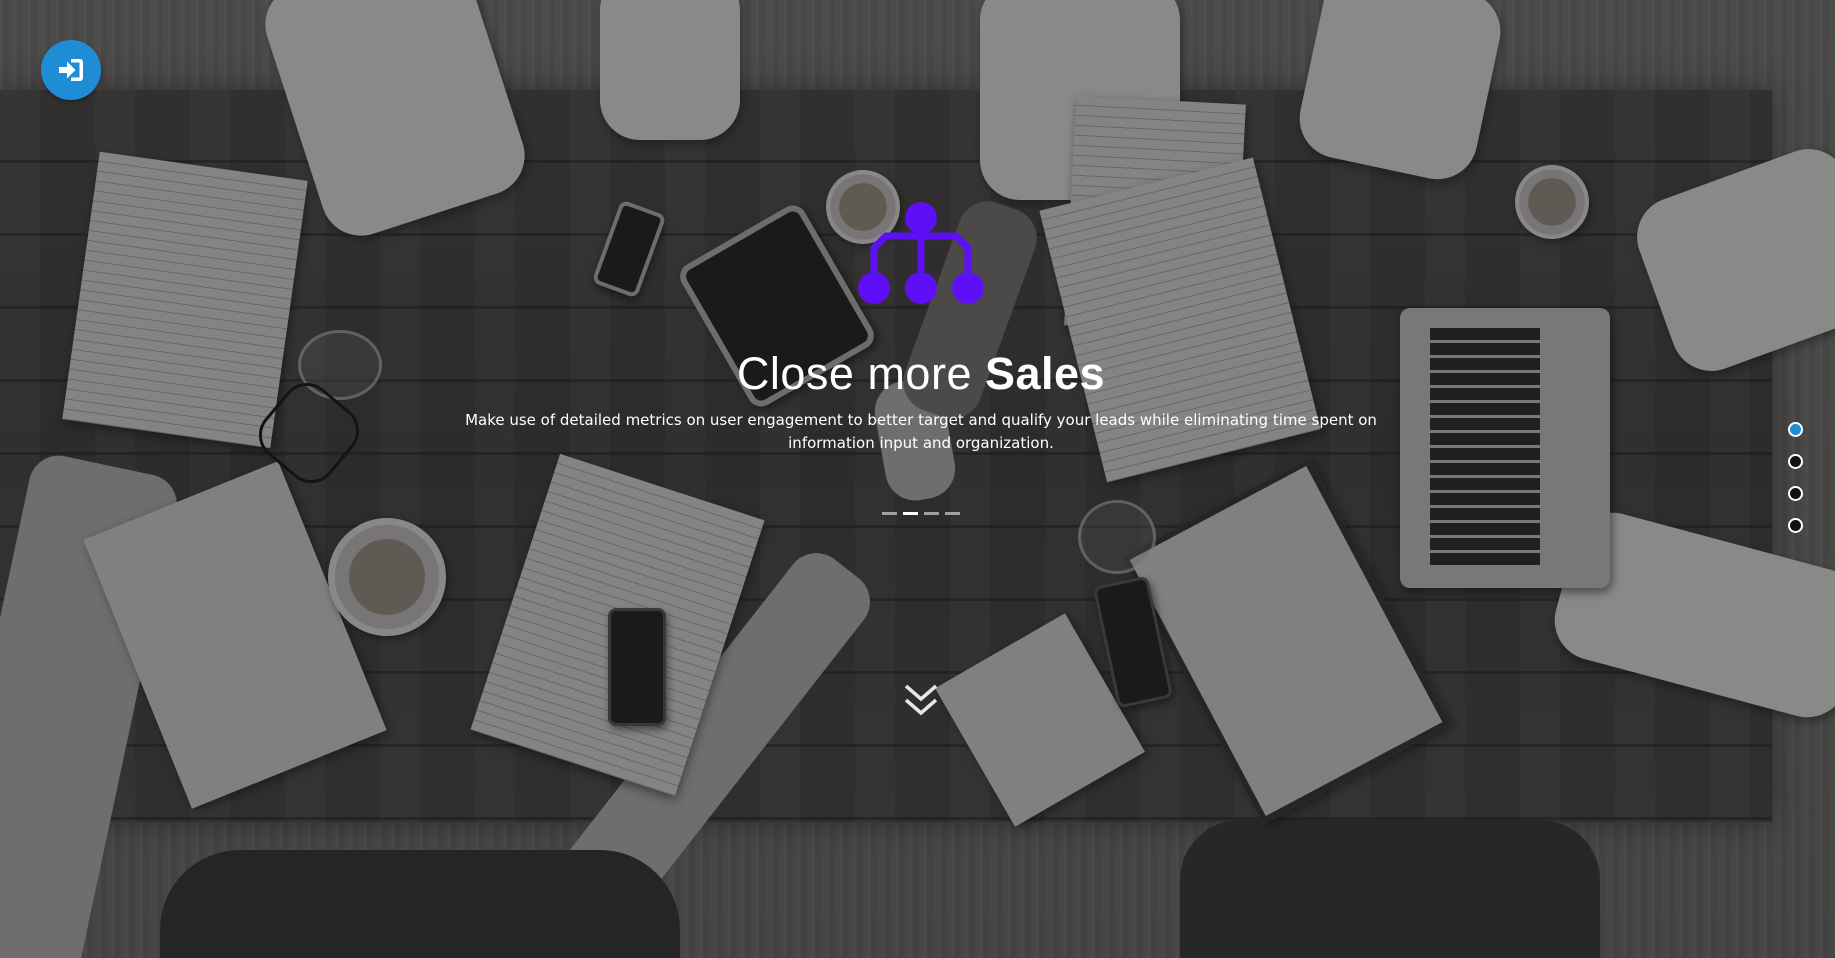 The height and width of the screenshot is (958, 1835). What do you see at coordinates (921, 253) in the screenshot?
I see `sitemap-icon` at bounding box center [921, 253].